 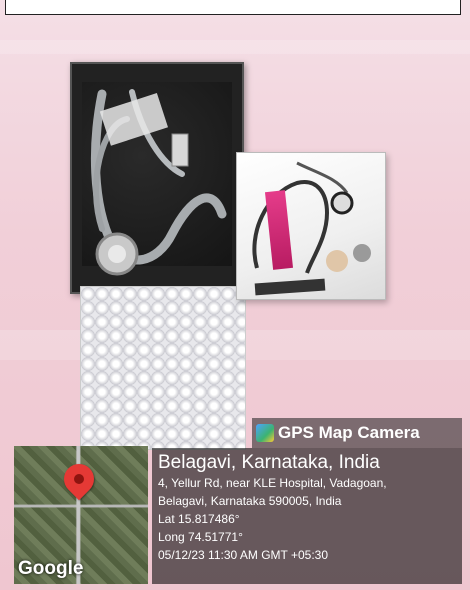 I want to click on google-logo: Google, so click(x=51, y=568).